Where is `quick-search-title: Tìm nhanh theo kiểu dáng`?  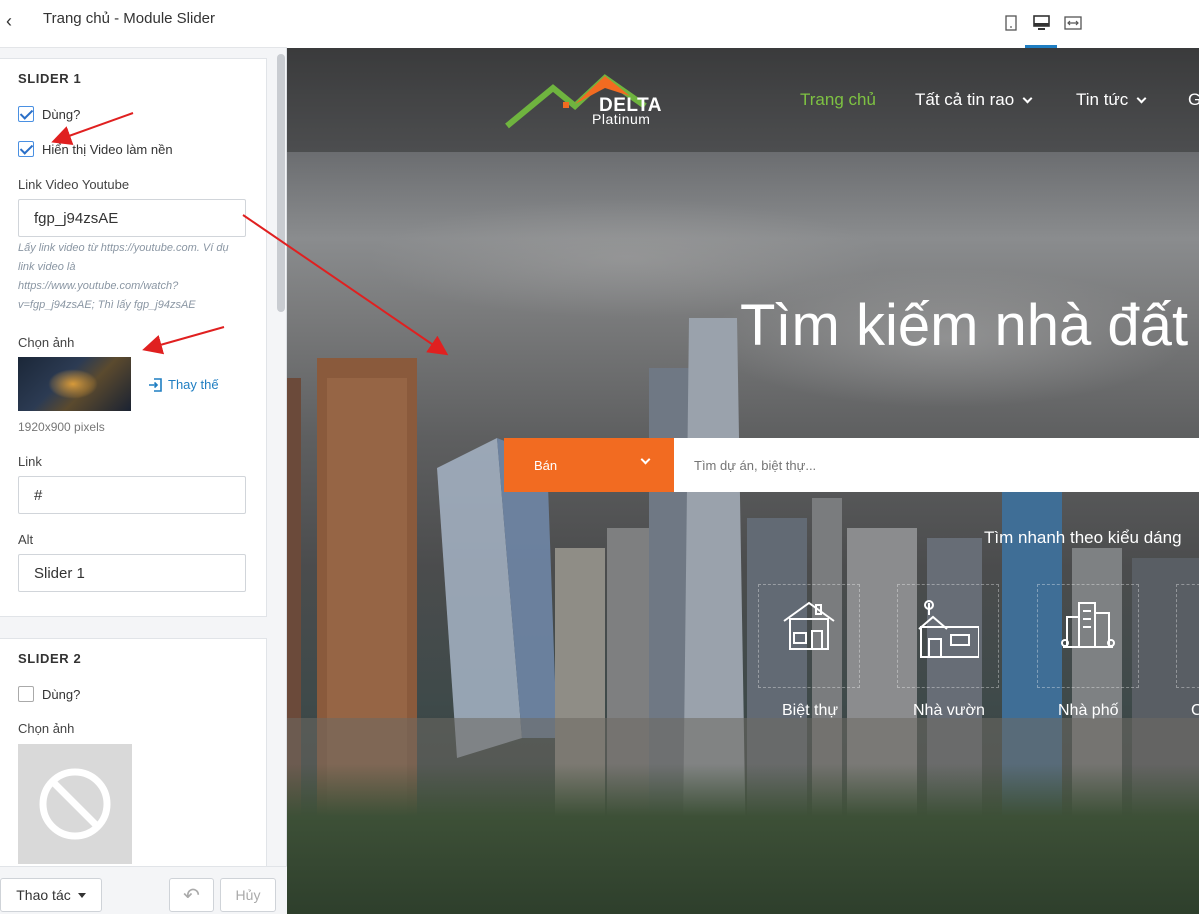
quick-search-title: Tìm nhanh theo kiểu dáng is located at coordinates (1083, 537).